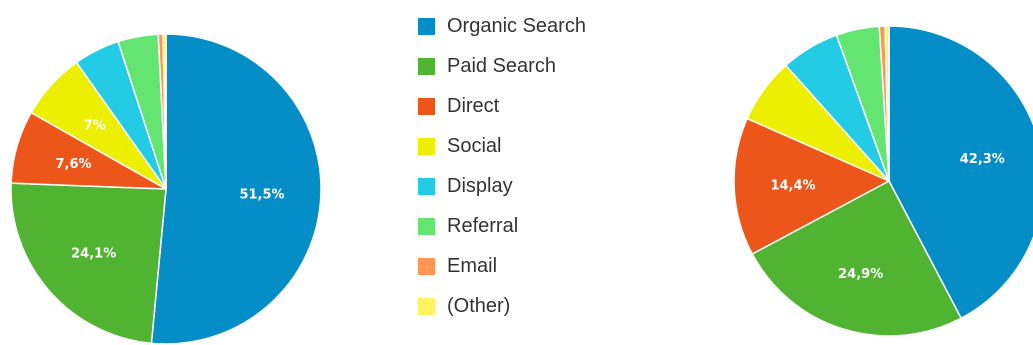 The height and width of the screenshot is (345, 1033). Describe the element at coordinates (982, 159) in the screenshot. I see `right-pie-data-label-organic-search: 42,3%` at that location.